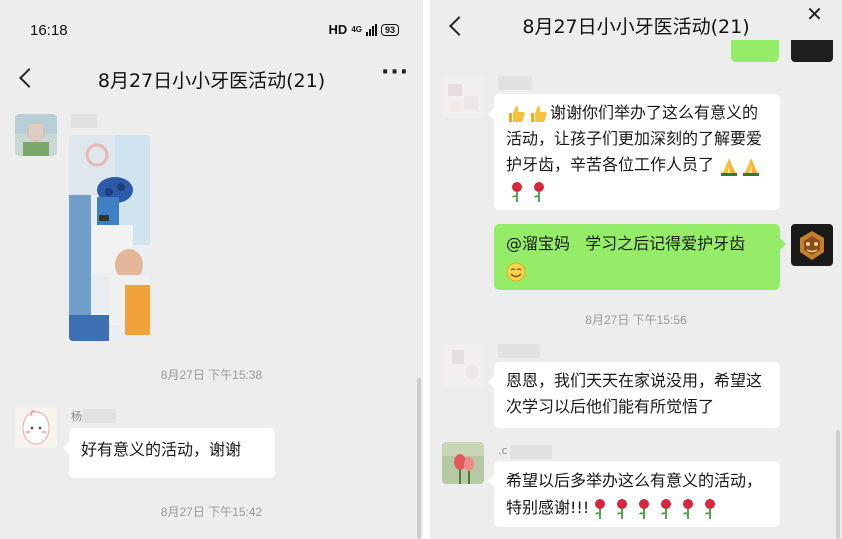  I want to click on chat-header: 8月27日小小牙医活动(21) ···, so click(211, 78).